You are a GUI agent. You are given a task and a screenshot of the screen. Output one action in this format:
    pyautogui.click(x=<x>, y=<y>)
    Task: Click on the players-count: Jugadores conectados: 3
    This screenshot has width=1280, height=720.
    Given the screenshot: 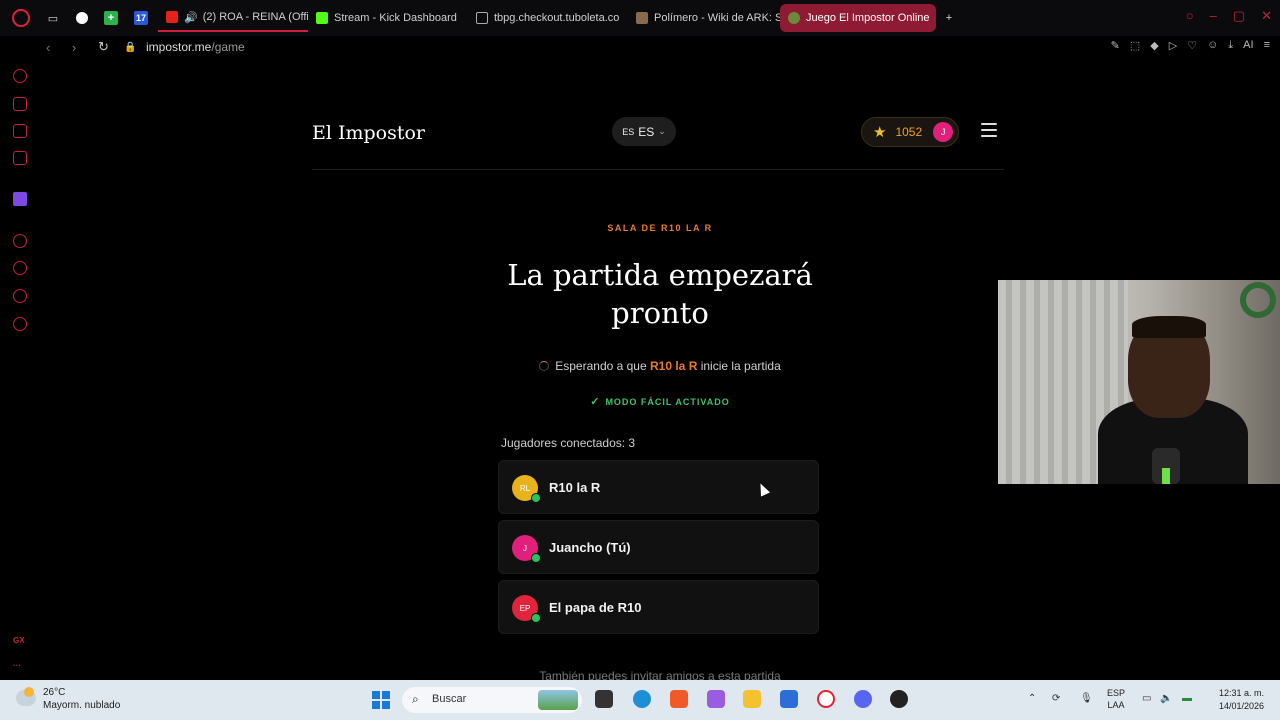 What is the action you would take?
    pyautogui.click(x=568, y=443)
    